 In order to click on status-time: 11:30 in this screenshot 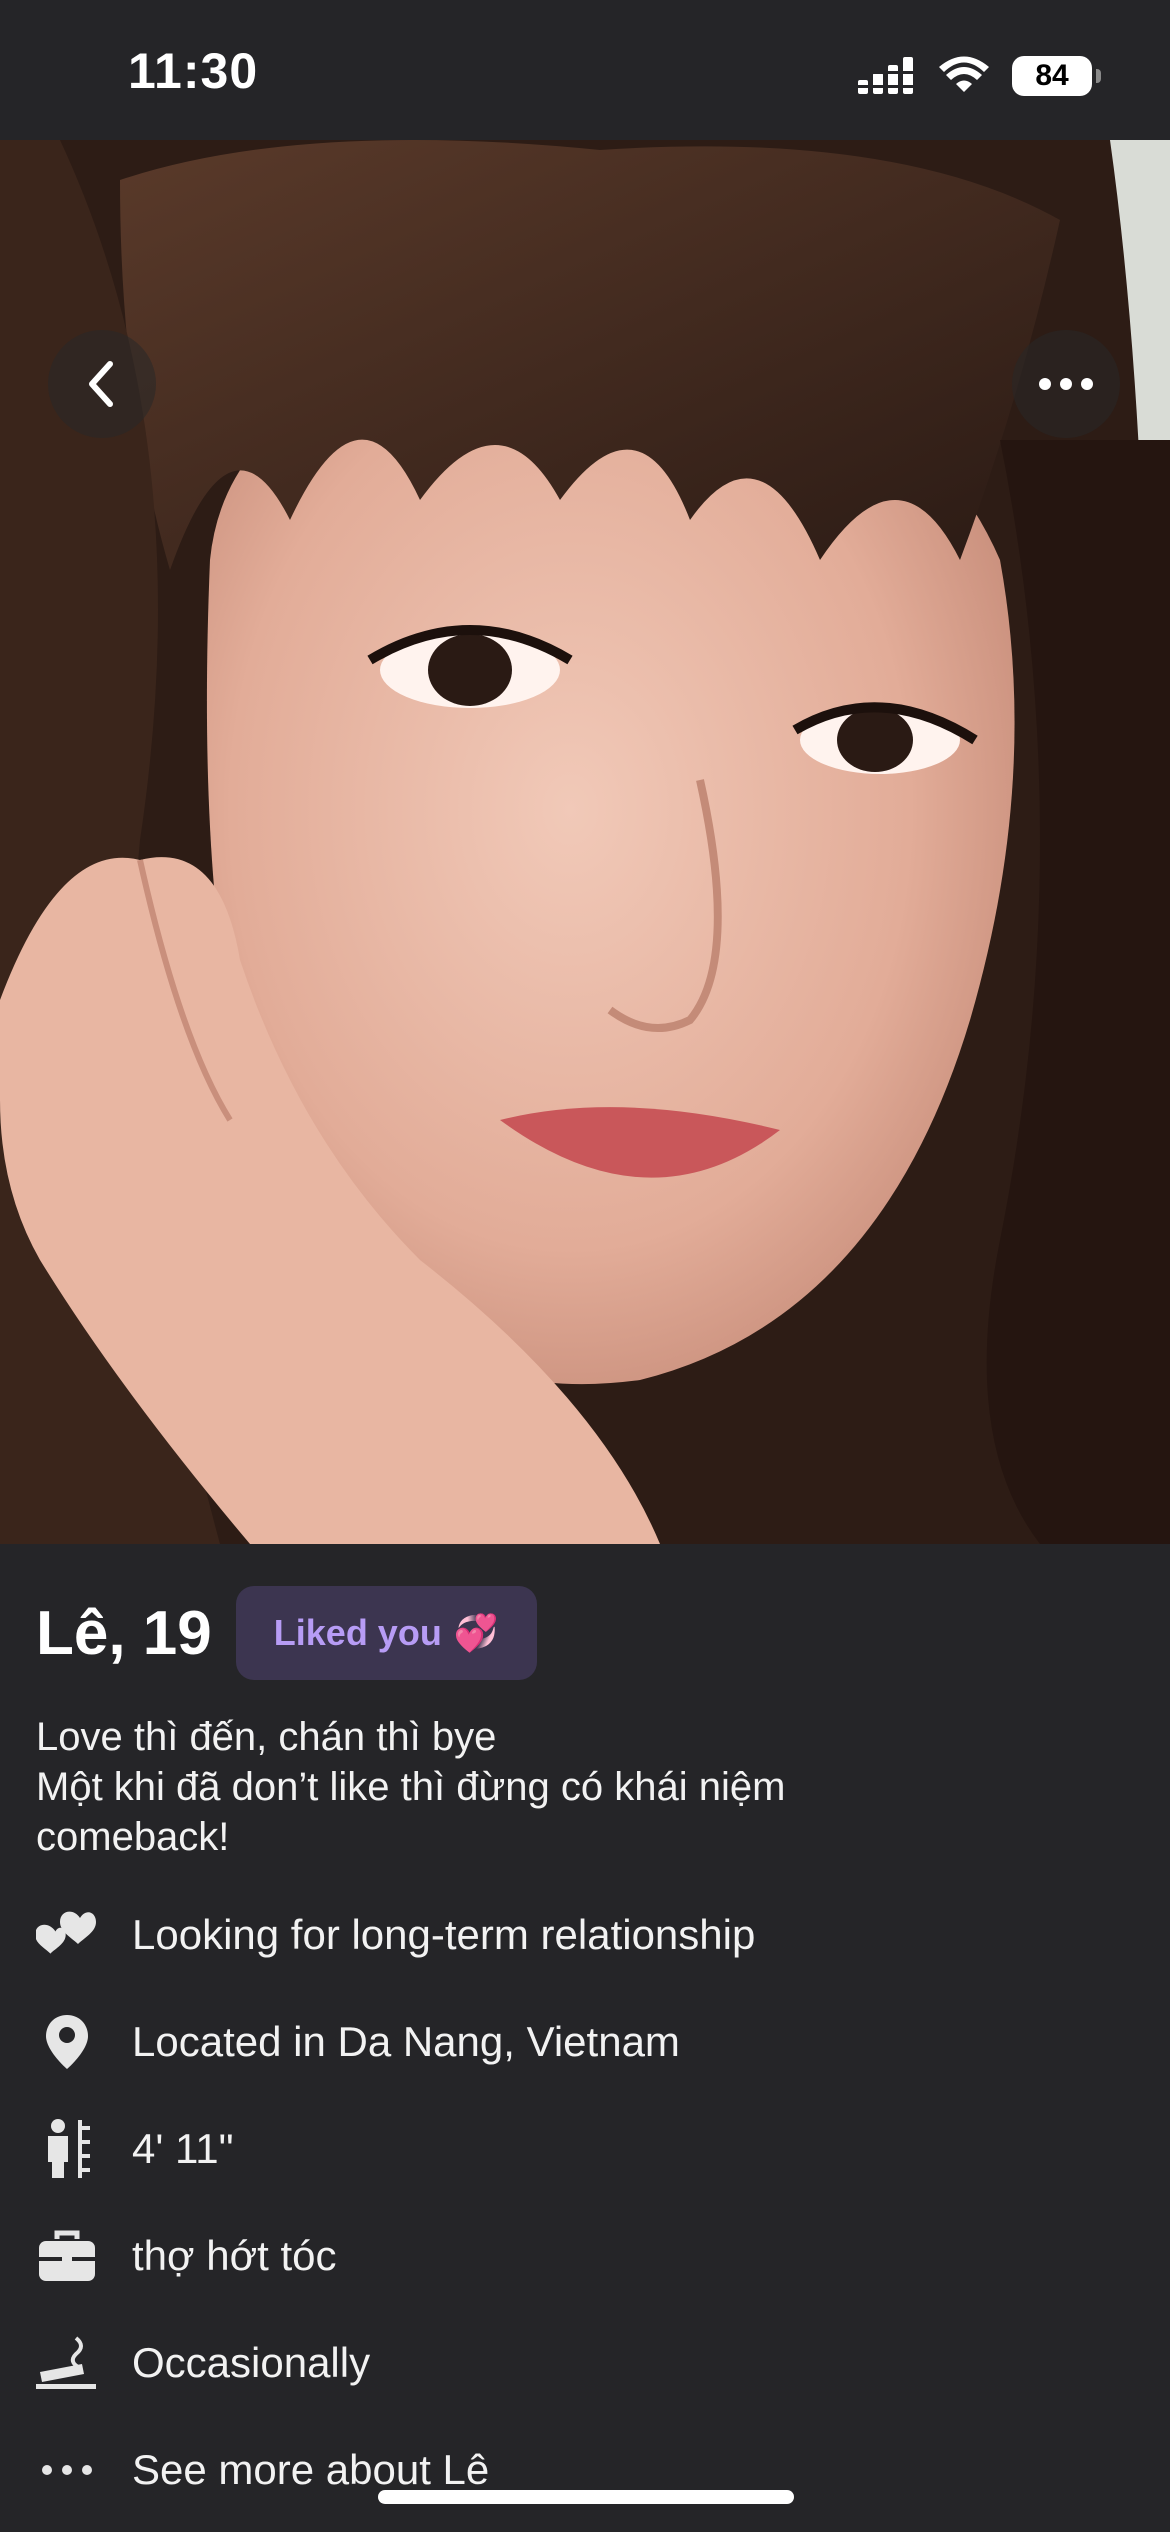, I will do `click(193, 71)`.